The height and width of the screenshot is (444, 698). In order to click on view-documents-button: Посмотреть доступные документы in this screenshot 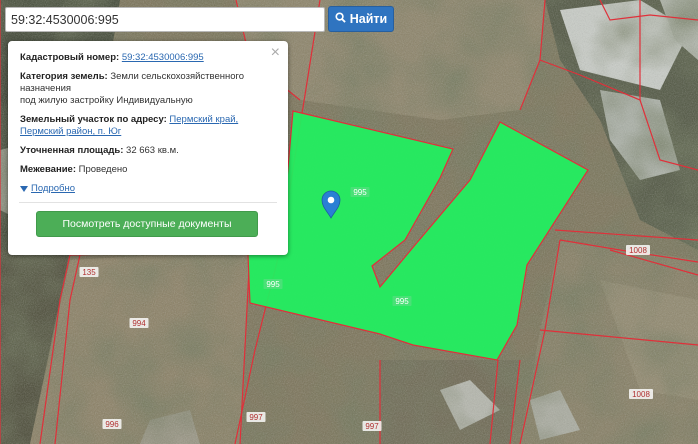, I will do `click(147, 224)`.